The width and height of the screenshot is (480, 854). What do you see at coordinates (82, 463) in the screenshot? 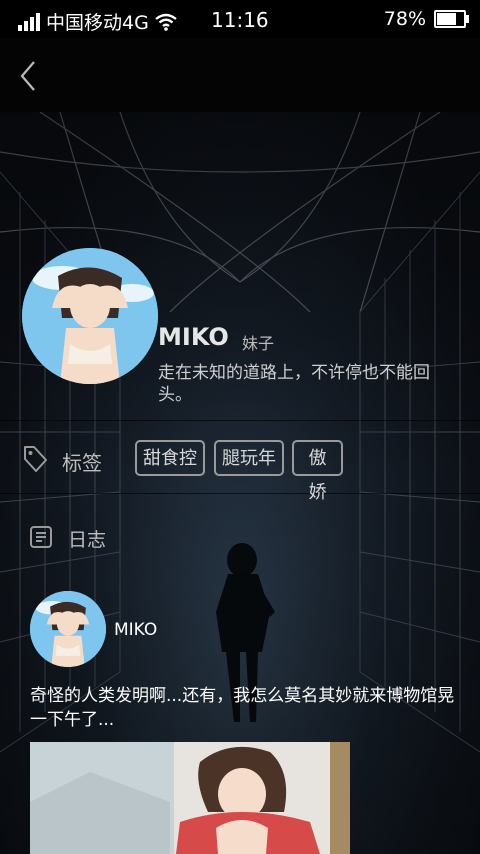
I see `tags-section-label: 标签` at bounding box center [82, 463].